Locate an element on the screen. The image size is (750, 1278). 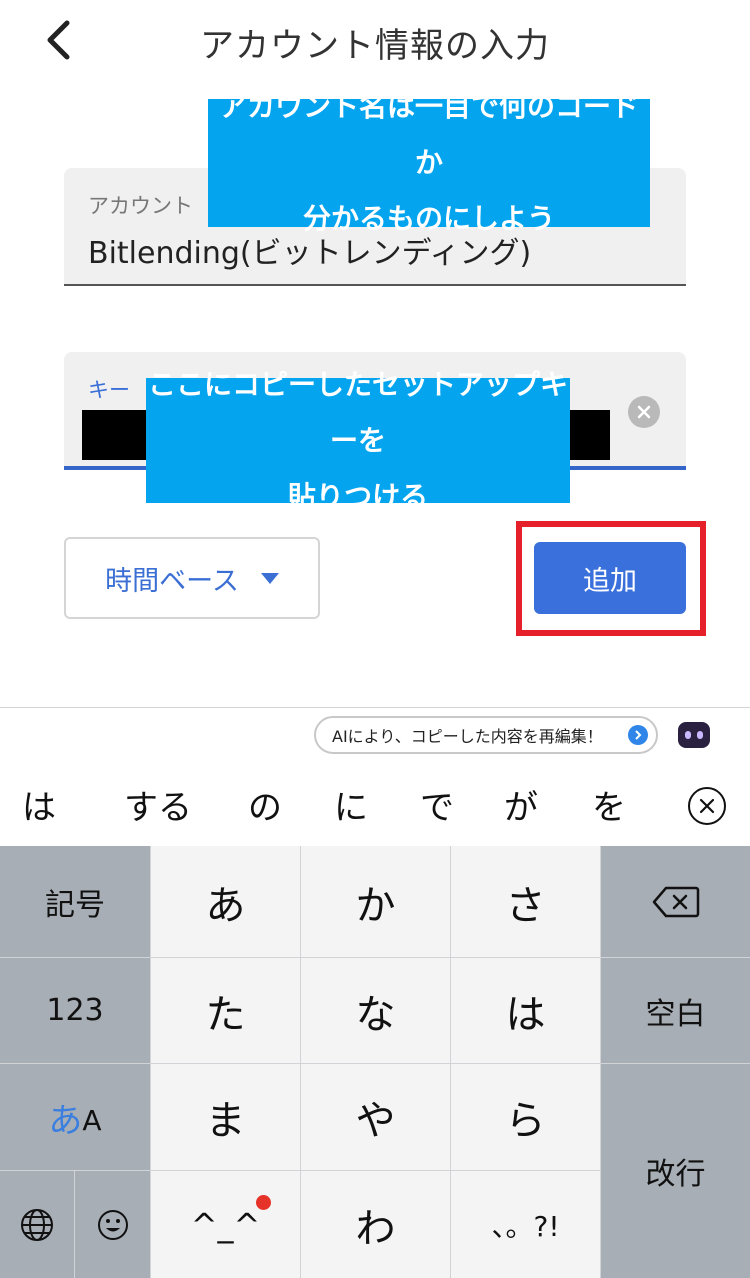
candidate-item: は is located at coordinates (39, 804).